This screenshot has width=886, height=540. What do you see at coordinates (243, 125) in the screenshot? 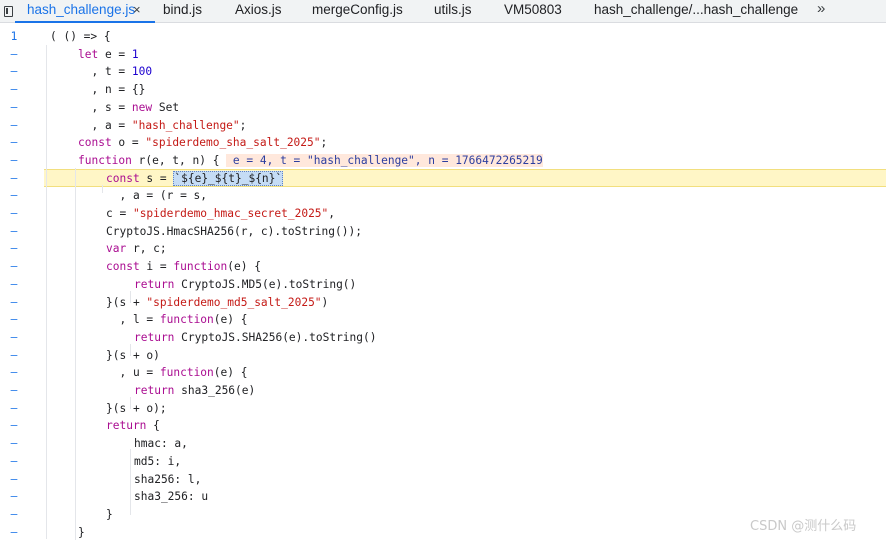
I see `code-token: ;` at bounding box center [243, 125].